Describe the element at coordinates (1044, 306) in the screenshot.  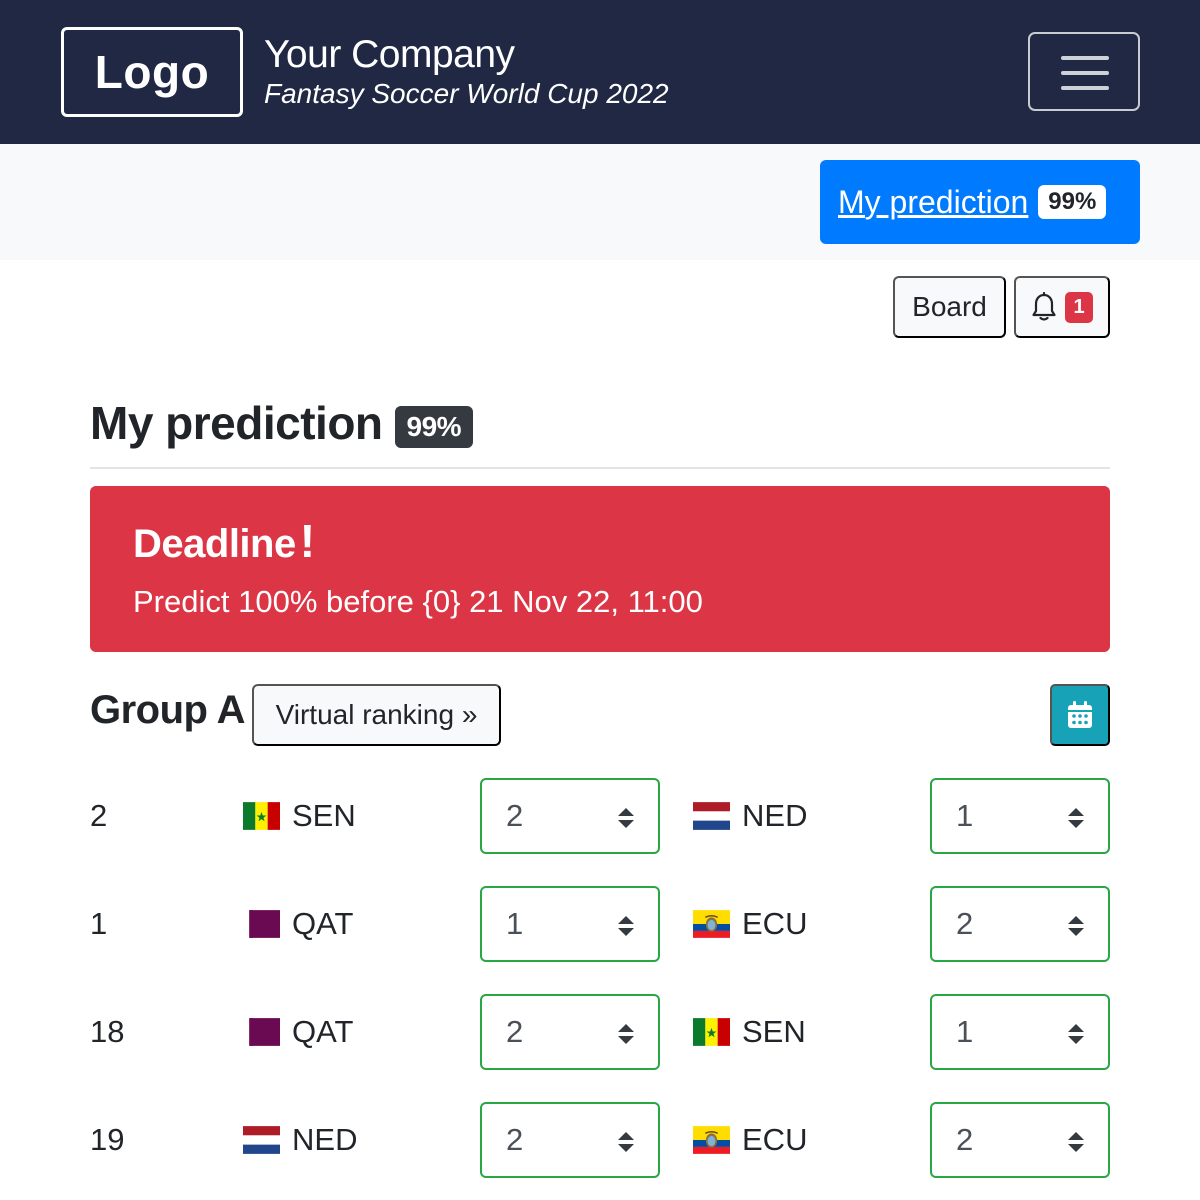
I see `bell-icon` at that location.